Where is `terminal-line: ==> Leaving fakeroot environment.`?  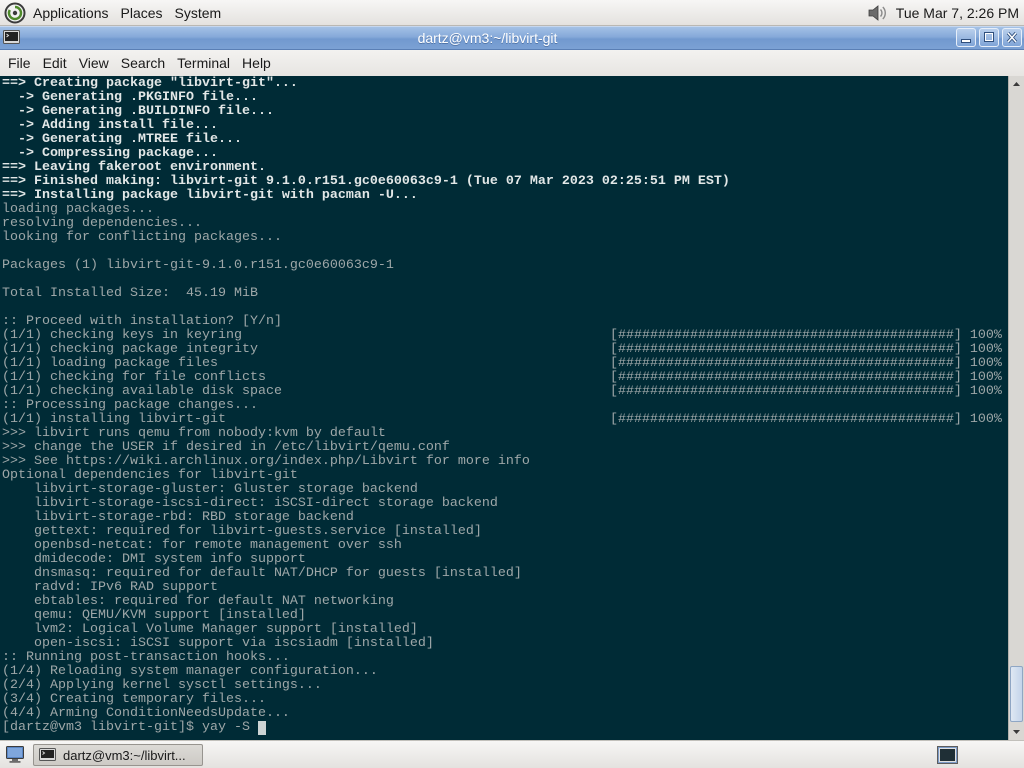
terminal-line: ==> Leaving fakeroot environment. is located at coordinates (505, 168).